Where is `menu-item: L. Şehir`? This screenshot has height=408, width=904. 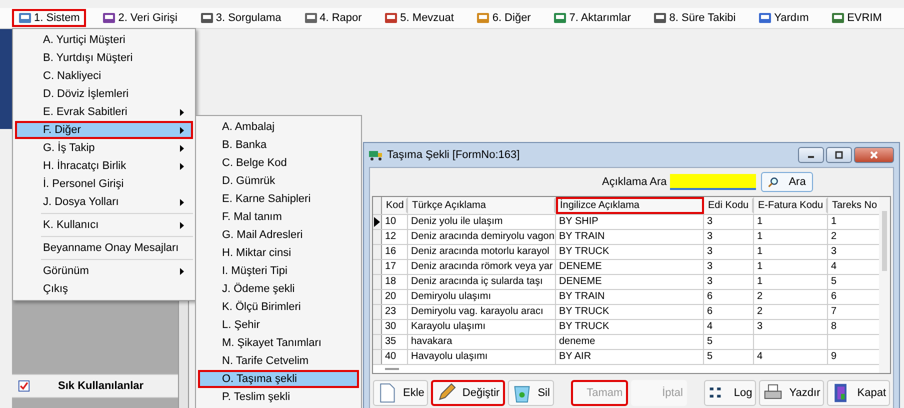
menu-item: L. Şehir is located at coordinates (278, 325).